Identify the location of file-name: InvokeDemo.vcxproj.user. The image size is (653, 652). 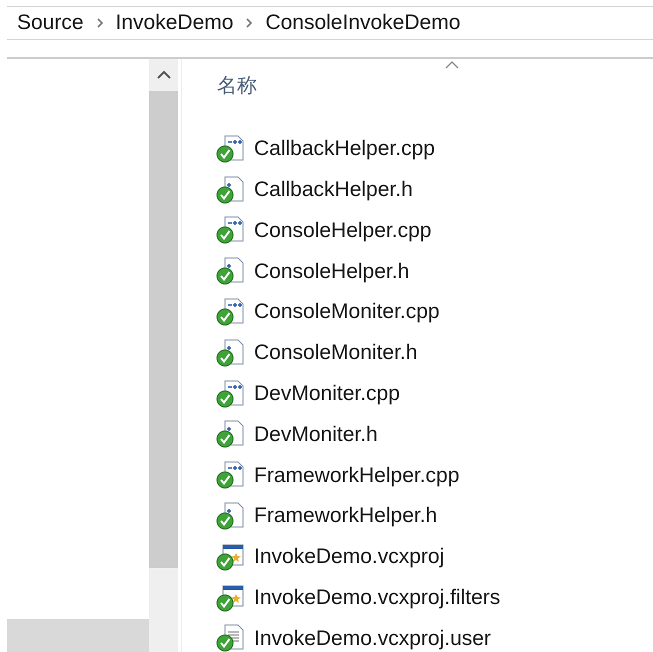
(372, 637).